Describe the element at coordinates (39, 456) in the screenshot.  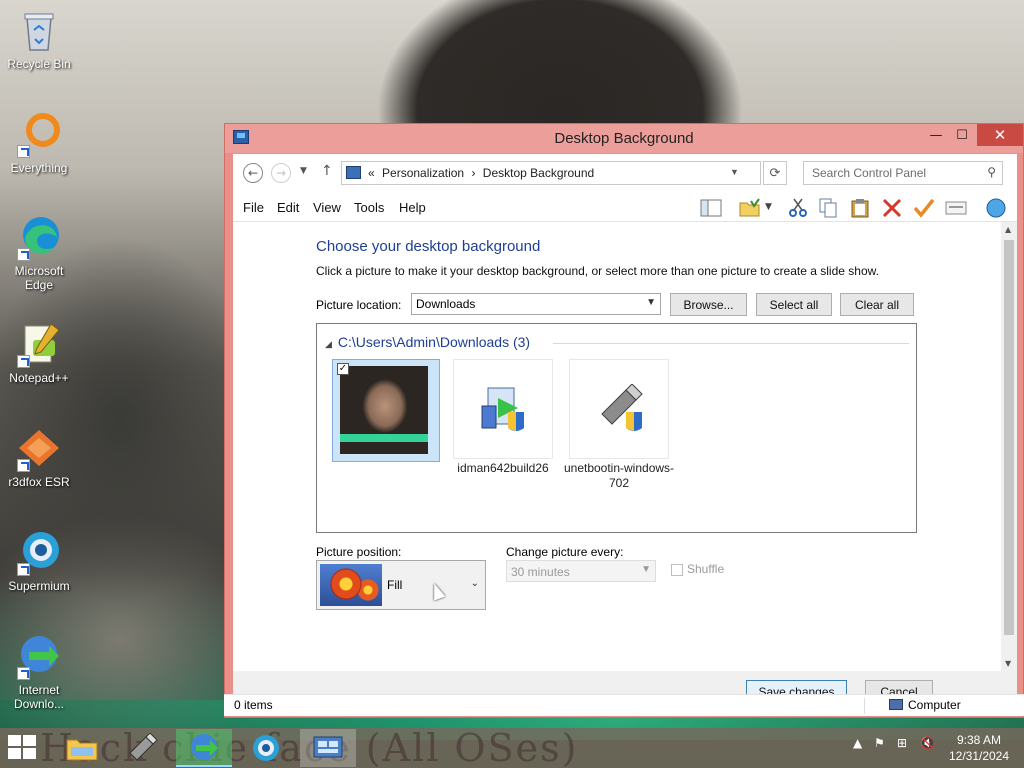
I see `desktop-icon-r3dfox: r3dfox ESR` at that location.